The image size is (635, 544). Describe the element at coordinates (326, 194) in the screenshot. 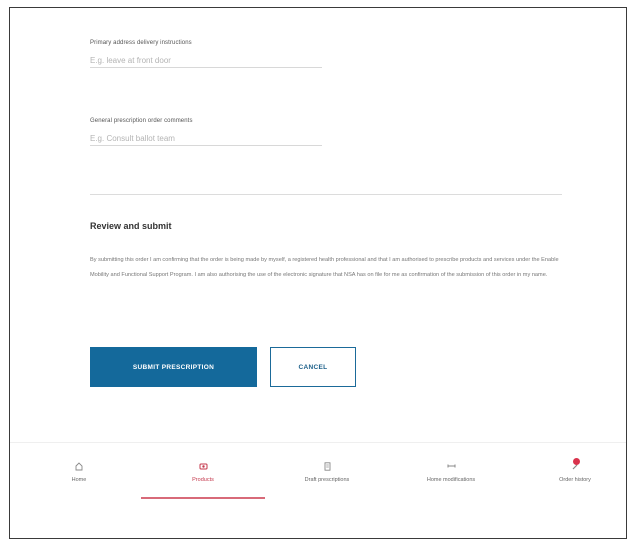

I see `section-divider` at that location.